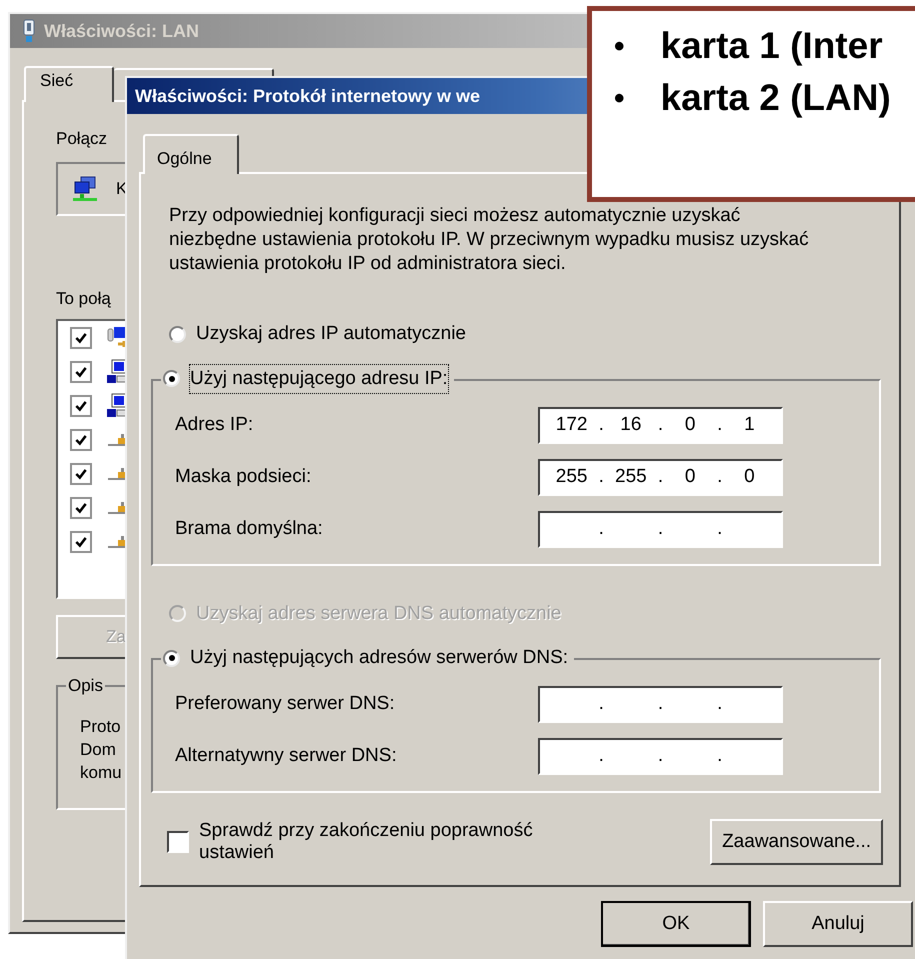 Image resolution: width=915 pixels, height=959 pixels. Describe the element at coordinates (286, 756) in the screenshot. I see `field-label: Alternatywny serwer DNS:` at that location.